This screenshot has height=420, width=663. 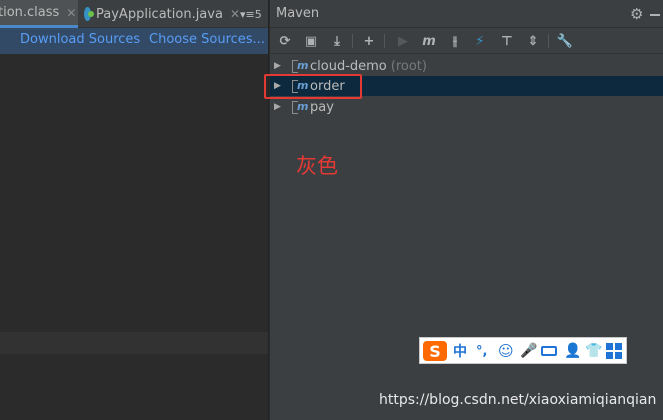 I want to click on annotation-highlight-box, so click(x=313, y=86).